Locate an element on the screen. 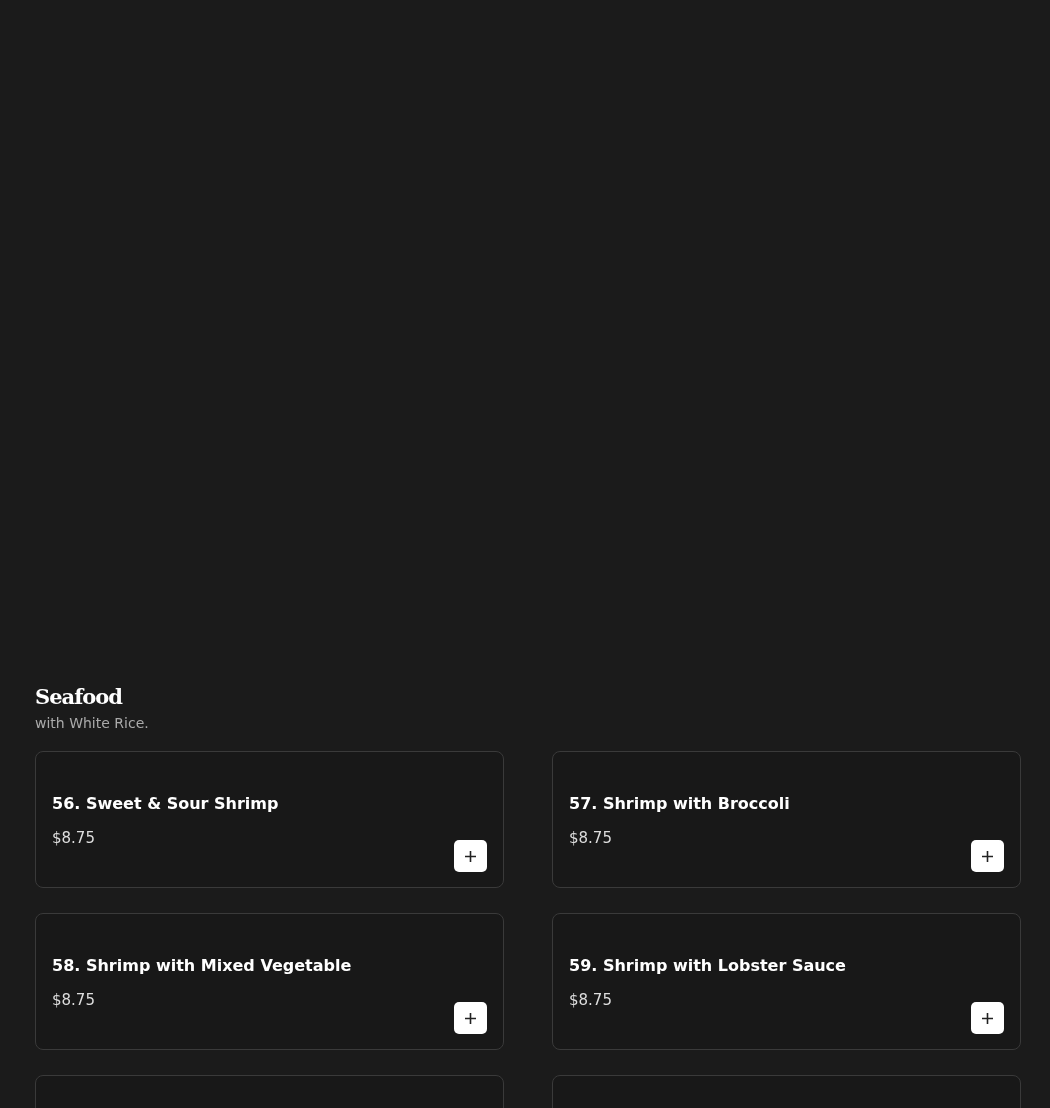  item-name: 58. Shrimp with Mixed Vegetable is located at coordinates (202, 966).